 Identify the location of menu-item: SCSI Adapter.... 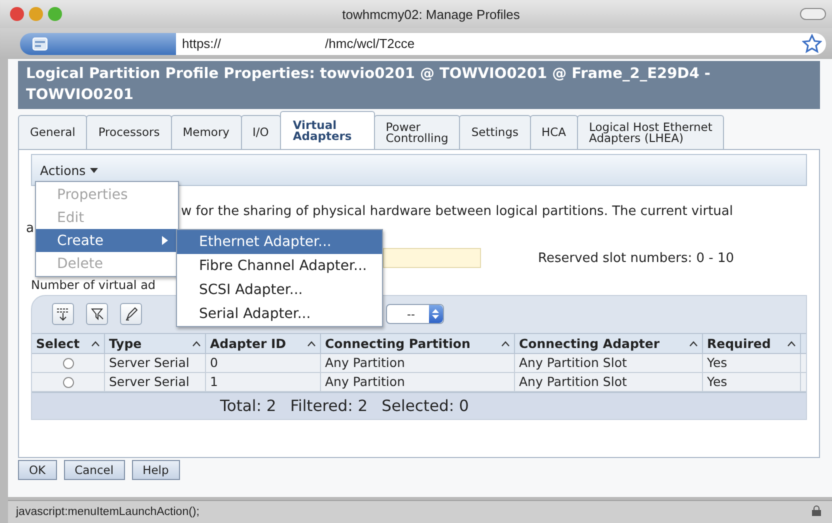
(279, 290).